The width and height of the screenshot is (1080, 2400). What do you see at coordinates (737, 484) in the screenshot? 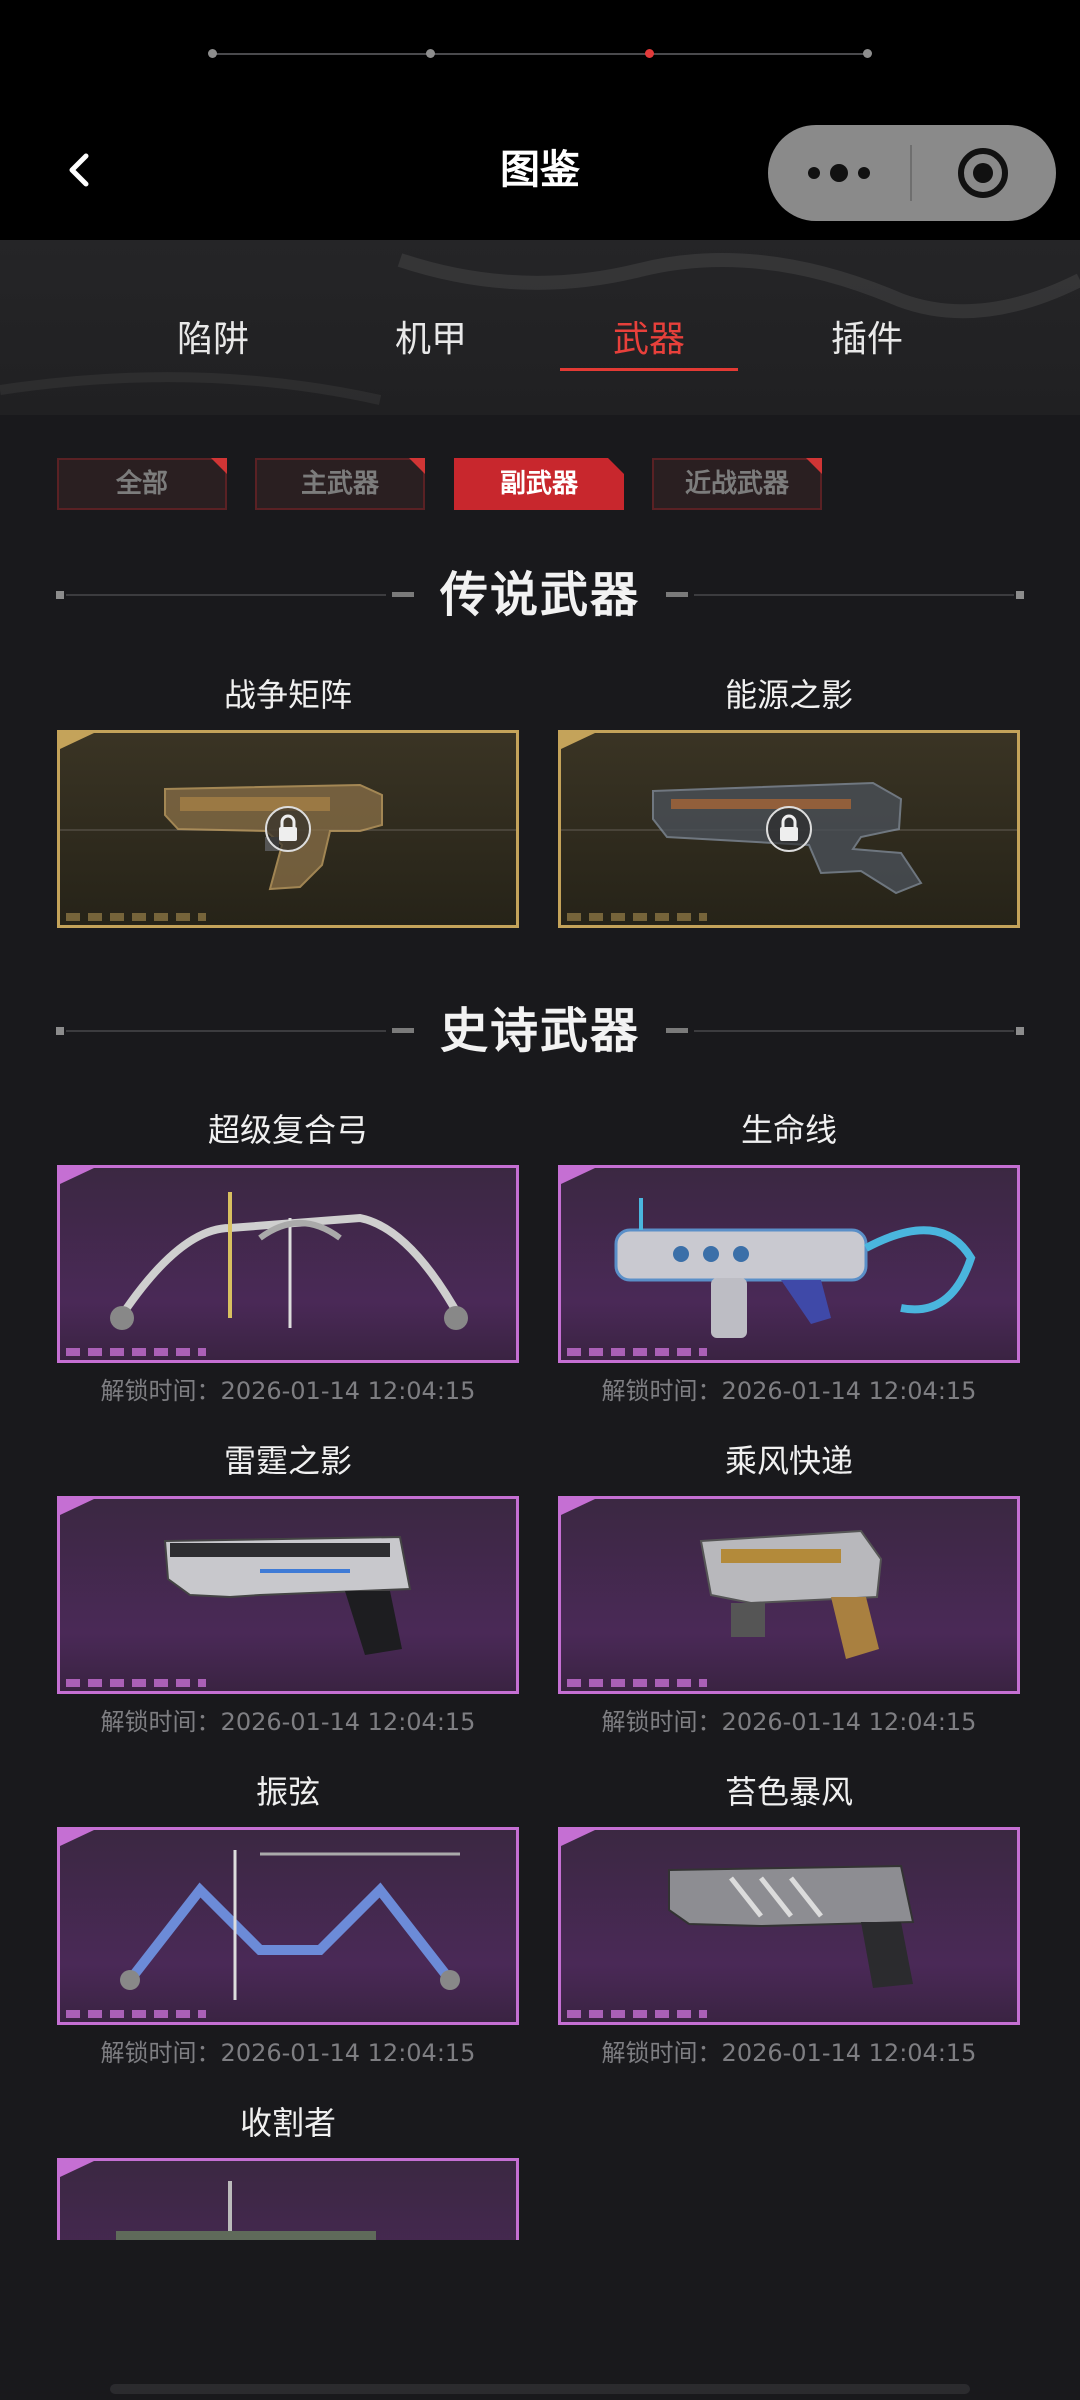
I see `filter-melee: 近战武器` at bounding box center [737, 484].